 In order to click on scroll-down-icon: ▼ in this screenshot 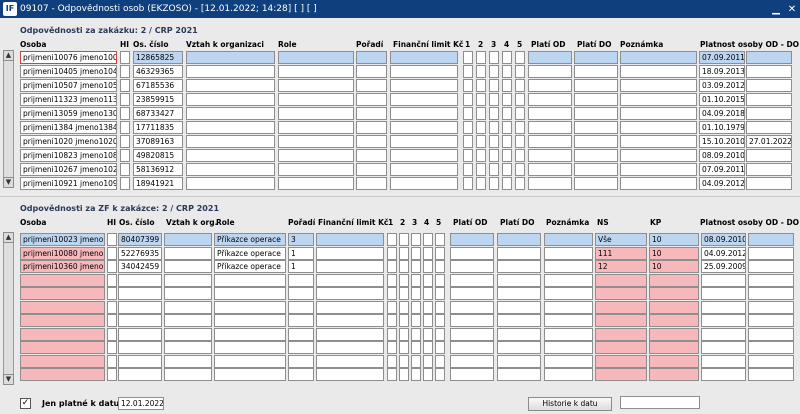, I will do `click(8, 379)`.